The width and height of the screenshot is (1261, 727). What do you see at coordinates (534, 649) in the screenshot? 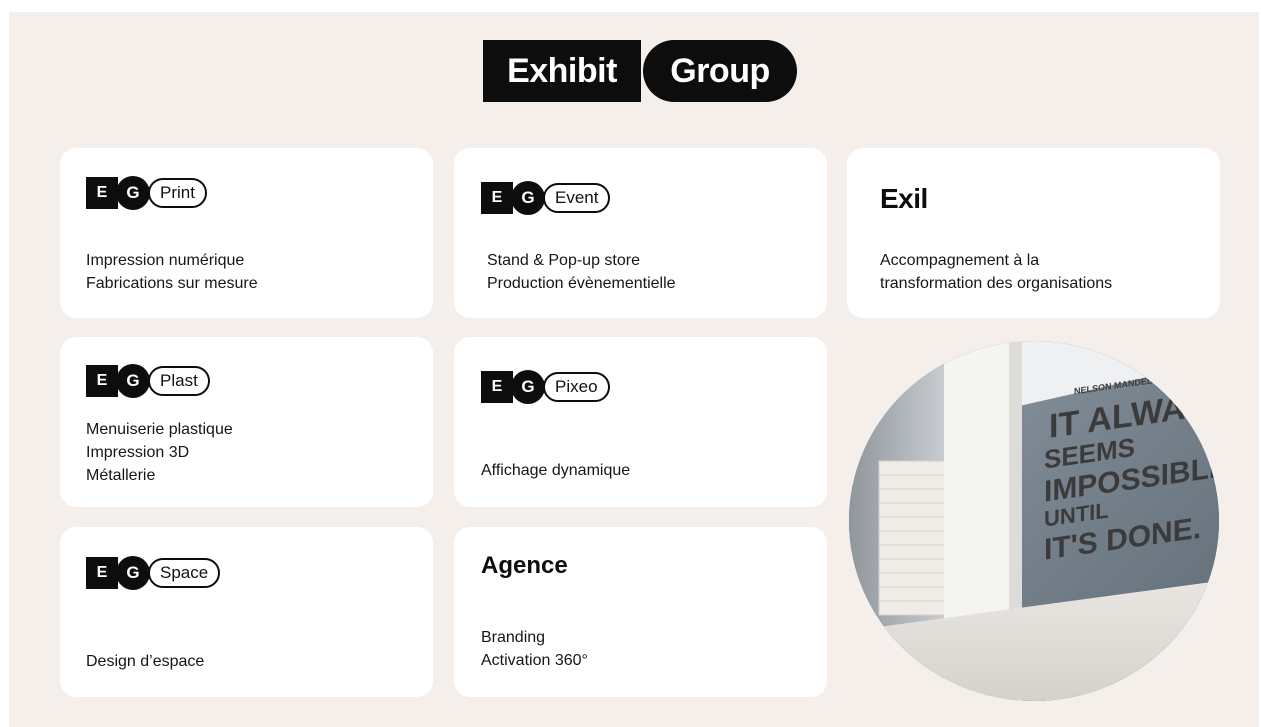
I see `card-description: Branding Activation 360°` at bounding box center [534, 649].